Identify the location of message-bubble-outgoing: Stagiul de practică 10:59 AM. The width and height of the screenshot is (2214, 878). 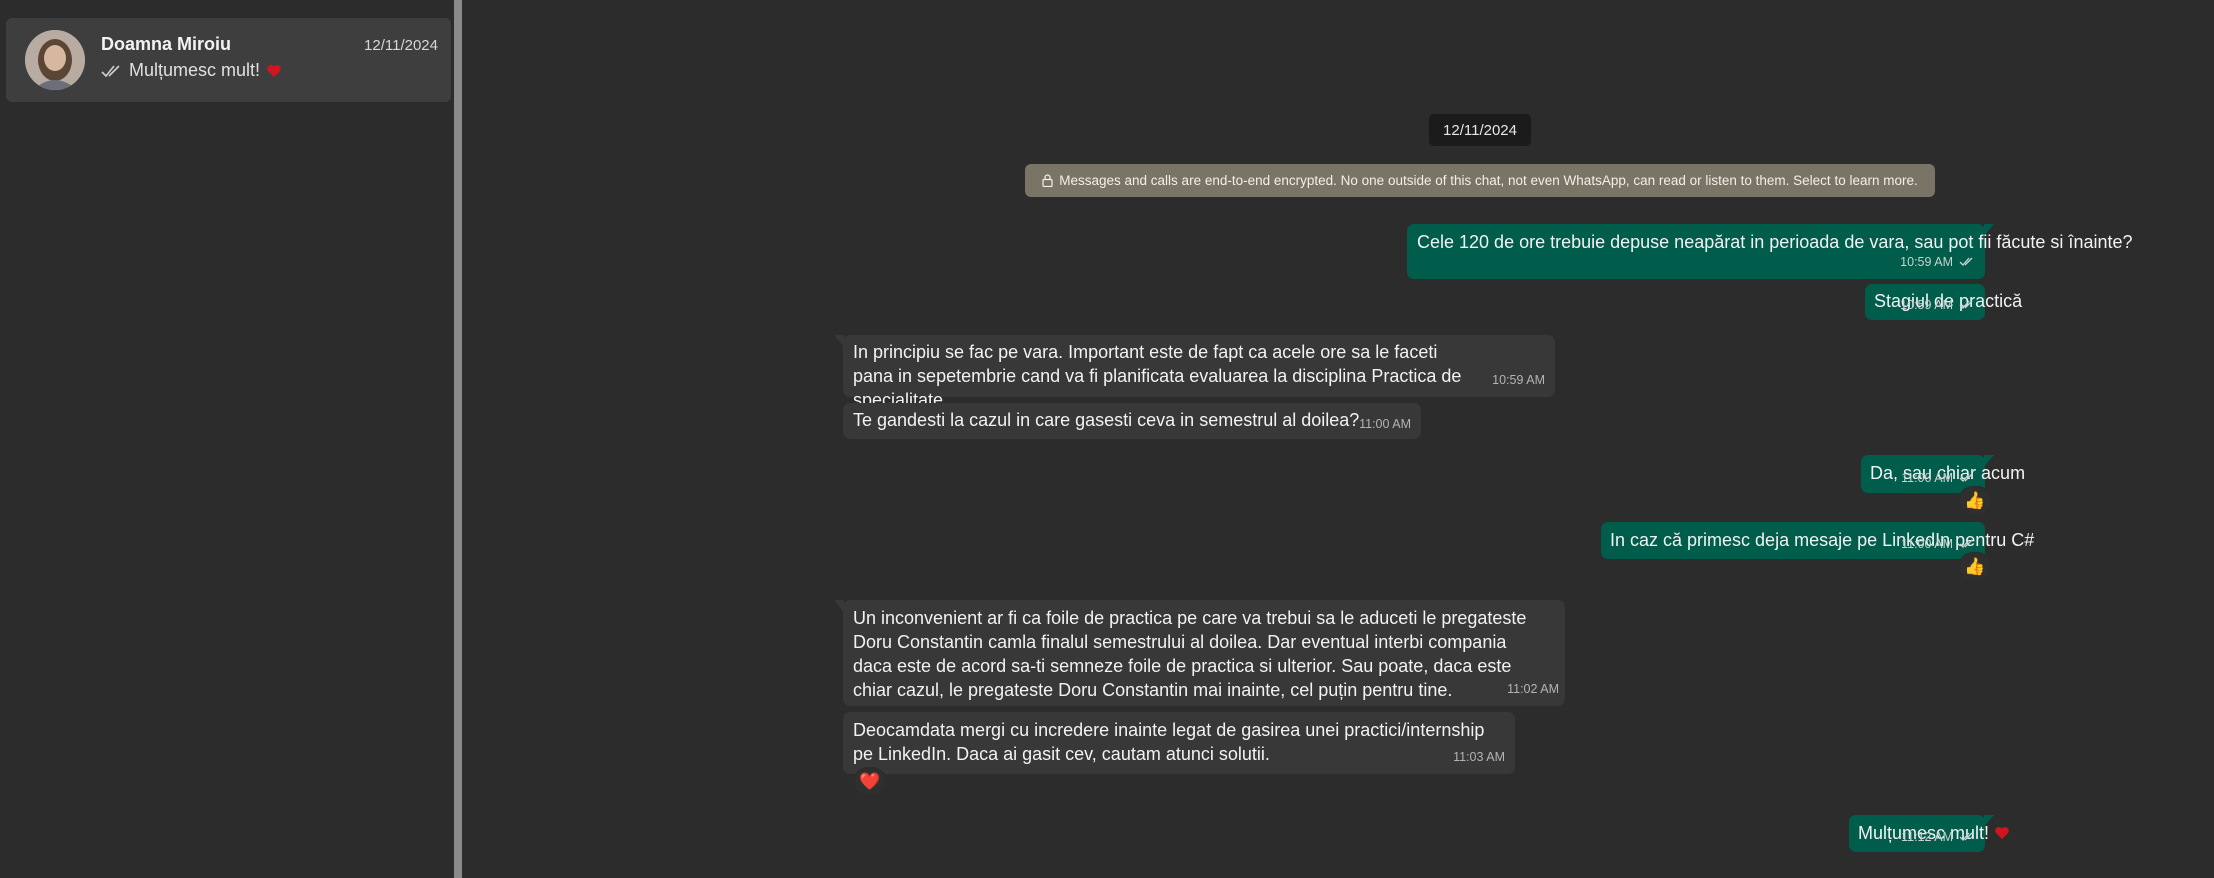
(1943, 302).